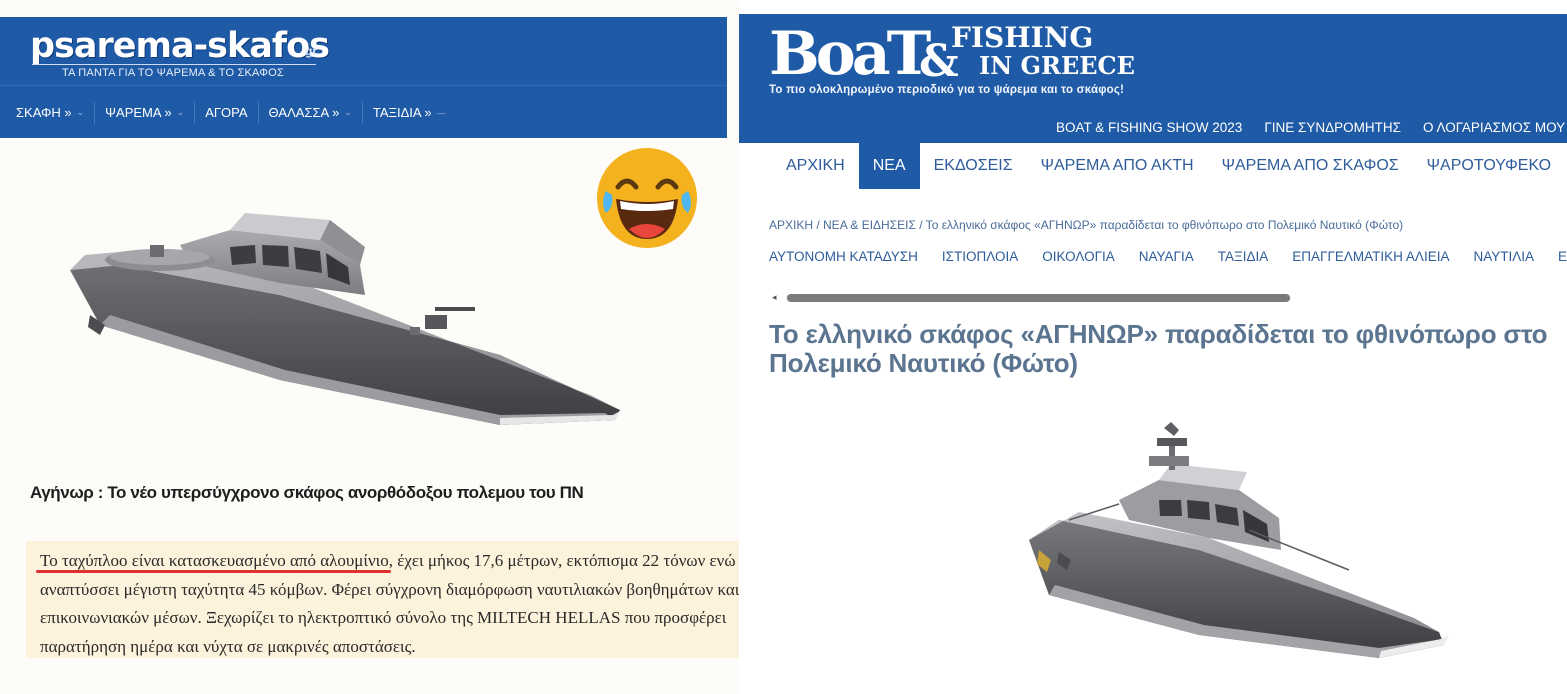 The width and height of the screenshot is (1567, 694). I want to click on horizontal-scrollbar-thumb, so click(1038, 298).